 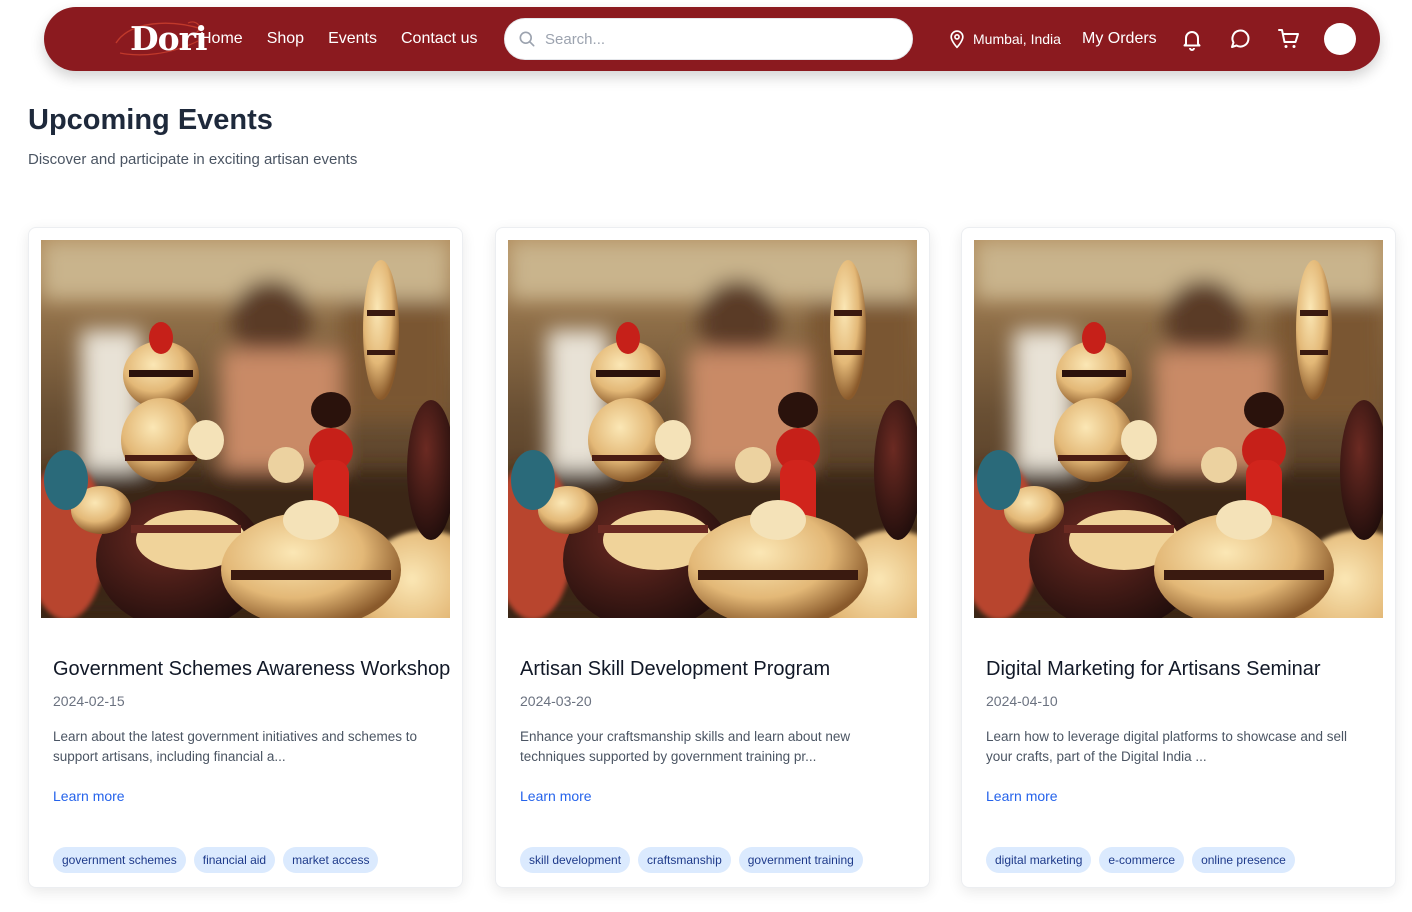 I want to click on tag: market access, so click(x=331, y=860).